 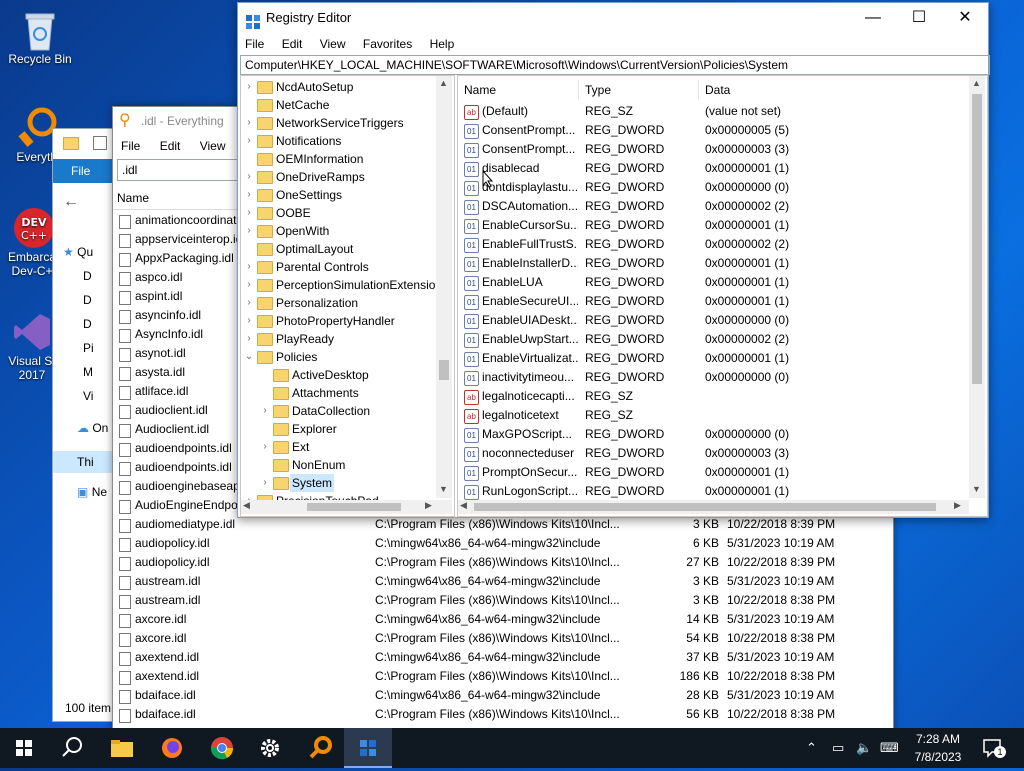 I want to click on values-horizontal-scrollbar: ◀ ▶, so click(x=713, y=507).